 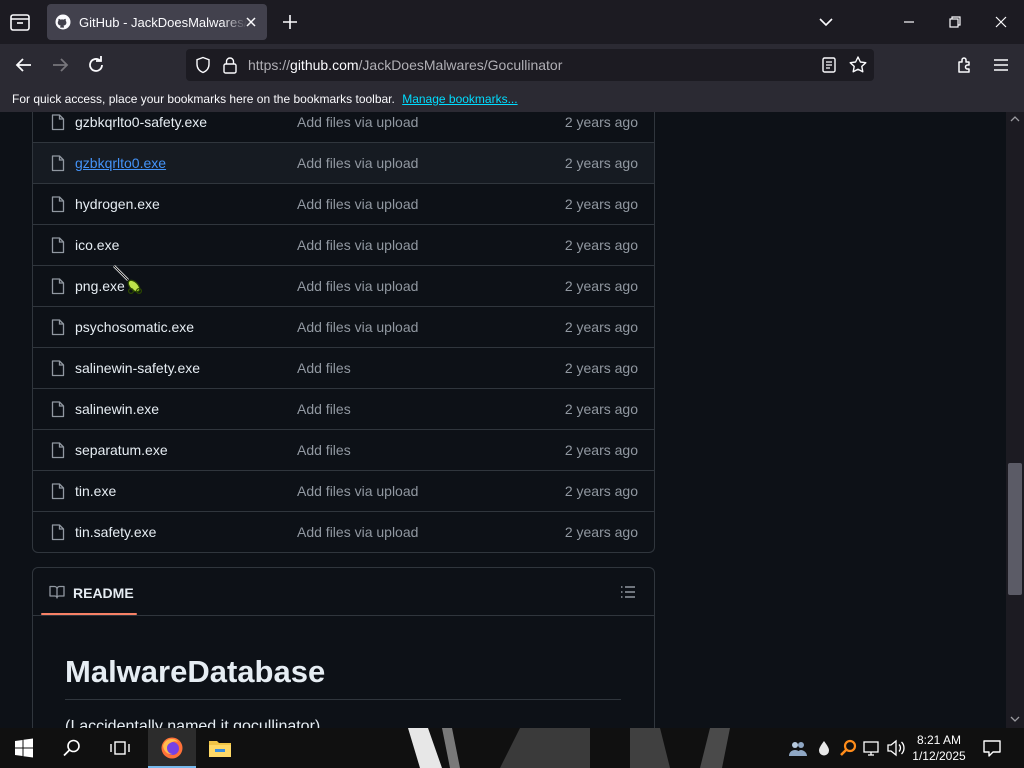 I want to click on tab-title: GitHub - JackDoesMalwares/Gocullinator, so click(x=163, y=22).